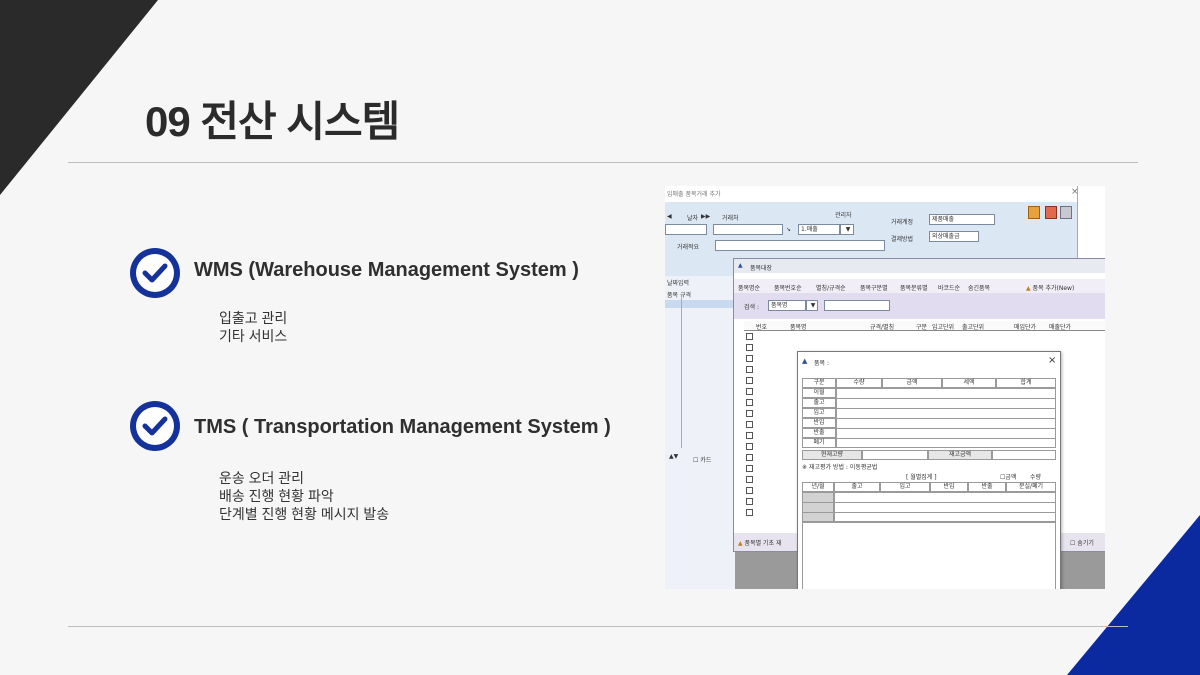  What do you see at coordinates (1034, 212) in the screenshot?
I see `document-icon` at bounding box center [1034, 212].